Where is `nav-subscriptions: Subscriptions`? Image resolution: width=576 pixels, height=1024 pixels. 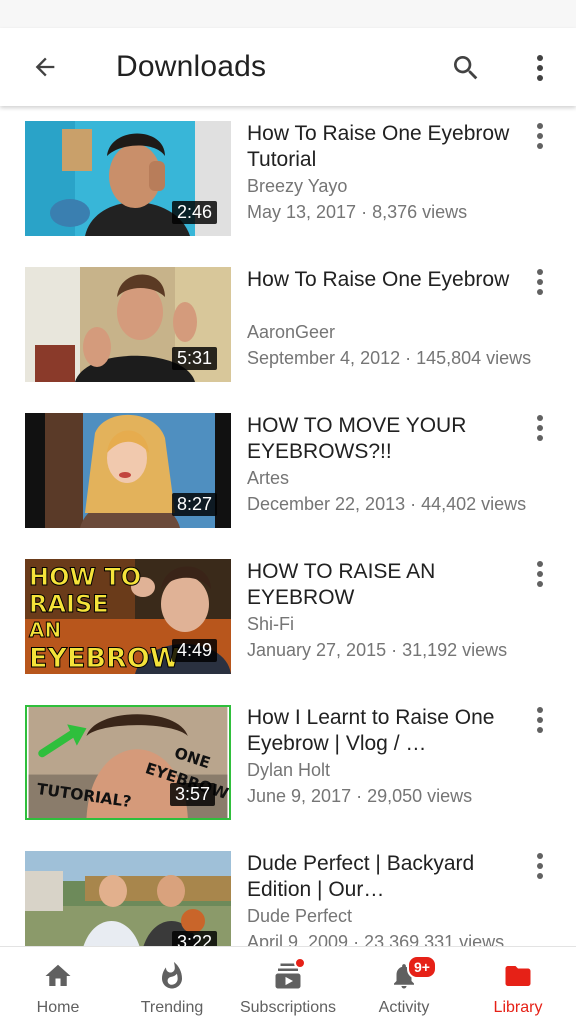
nav-subscriptions: Subscriptions is located at coordinates (288, 985).